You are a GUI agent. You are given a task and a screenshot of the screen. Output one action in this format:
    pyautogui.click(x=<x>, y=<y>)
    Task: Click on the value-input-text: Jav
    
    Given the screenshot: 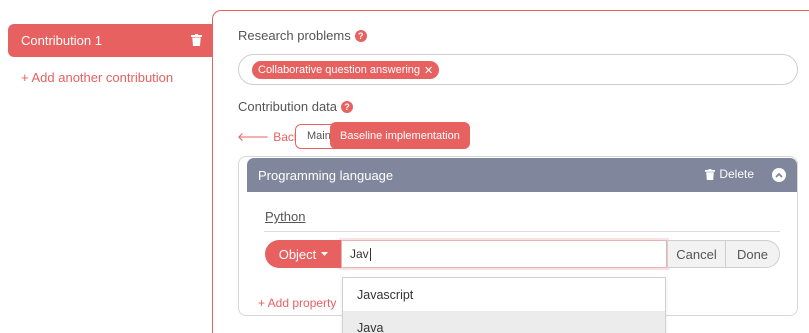 What is the action you would take?
    pyautogui.click(x=359, y=254)
    